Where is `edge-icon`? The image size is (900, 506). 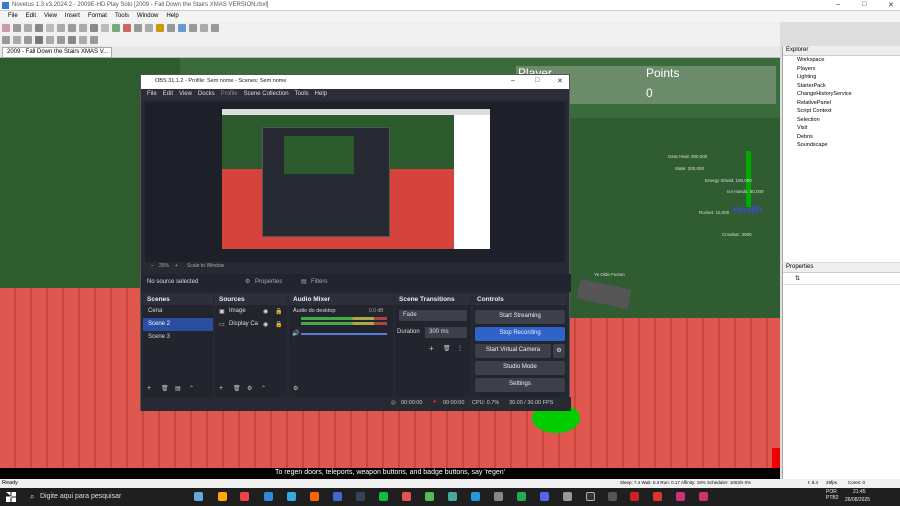
edge-icon is located at coordinates (291, 496).